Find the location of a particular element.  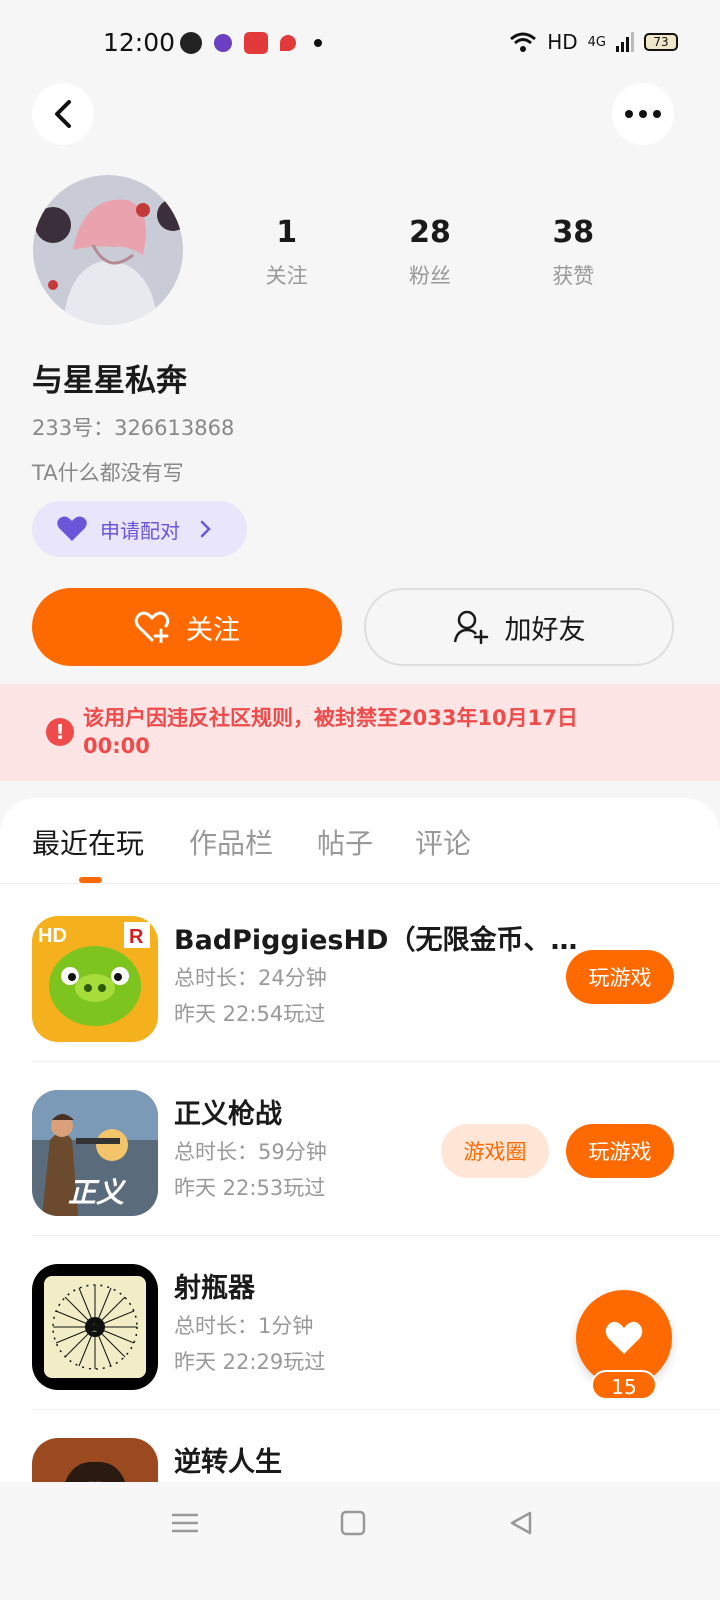

more-icon is located at coordinates (643, 114).